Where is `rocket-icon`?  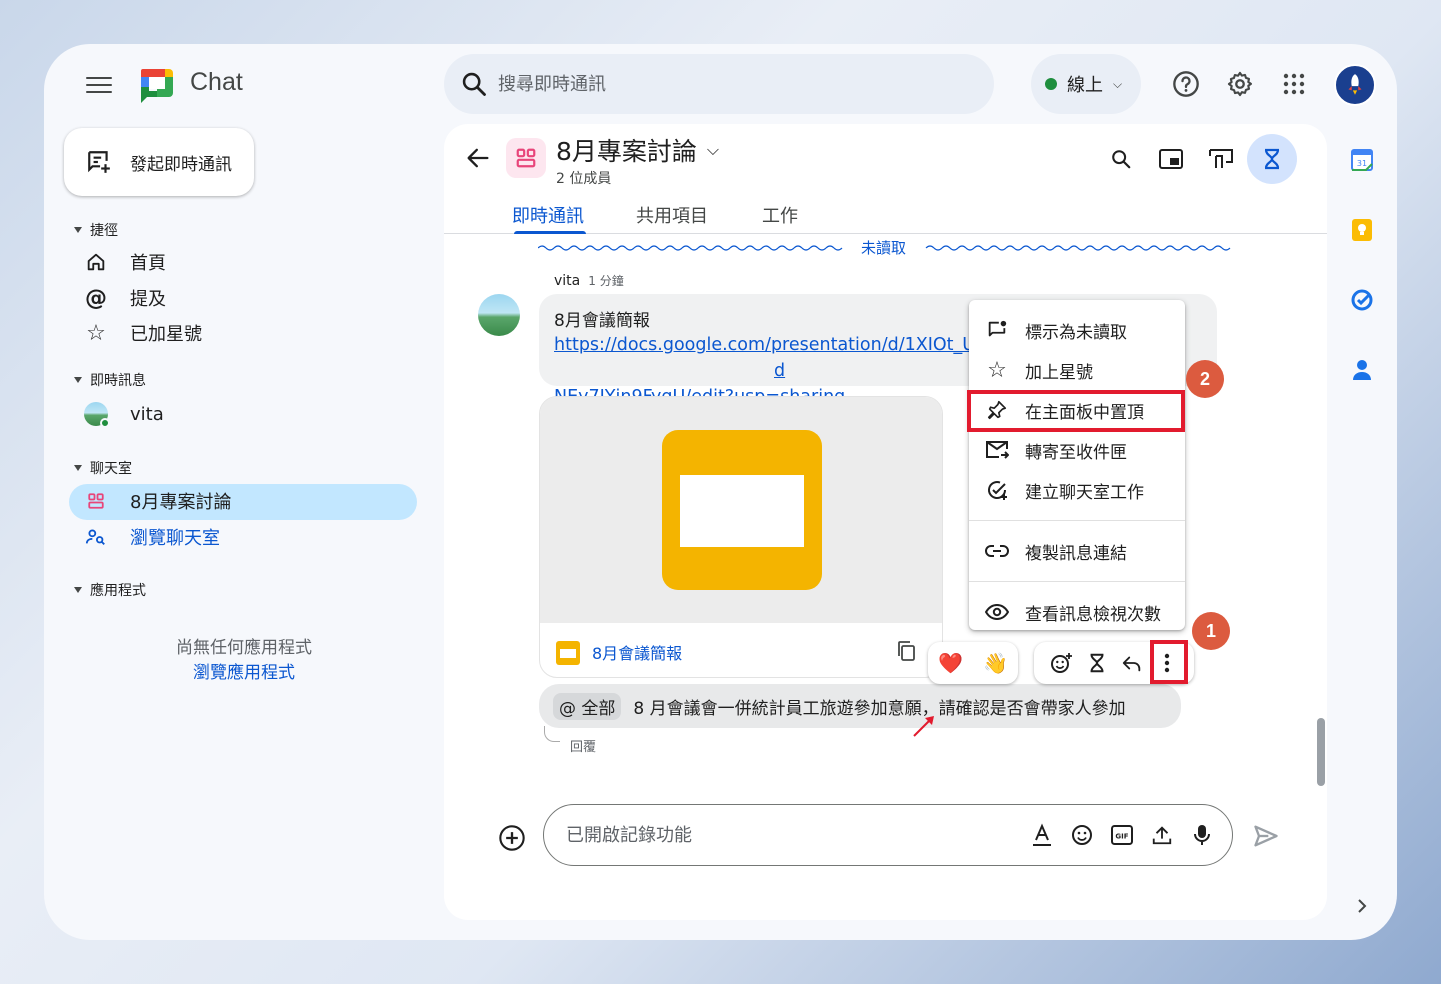
rocket-icon is located at coordinates (1355, 84).